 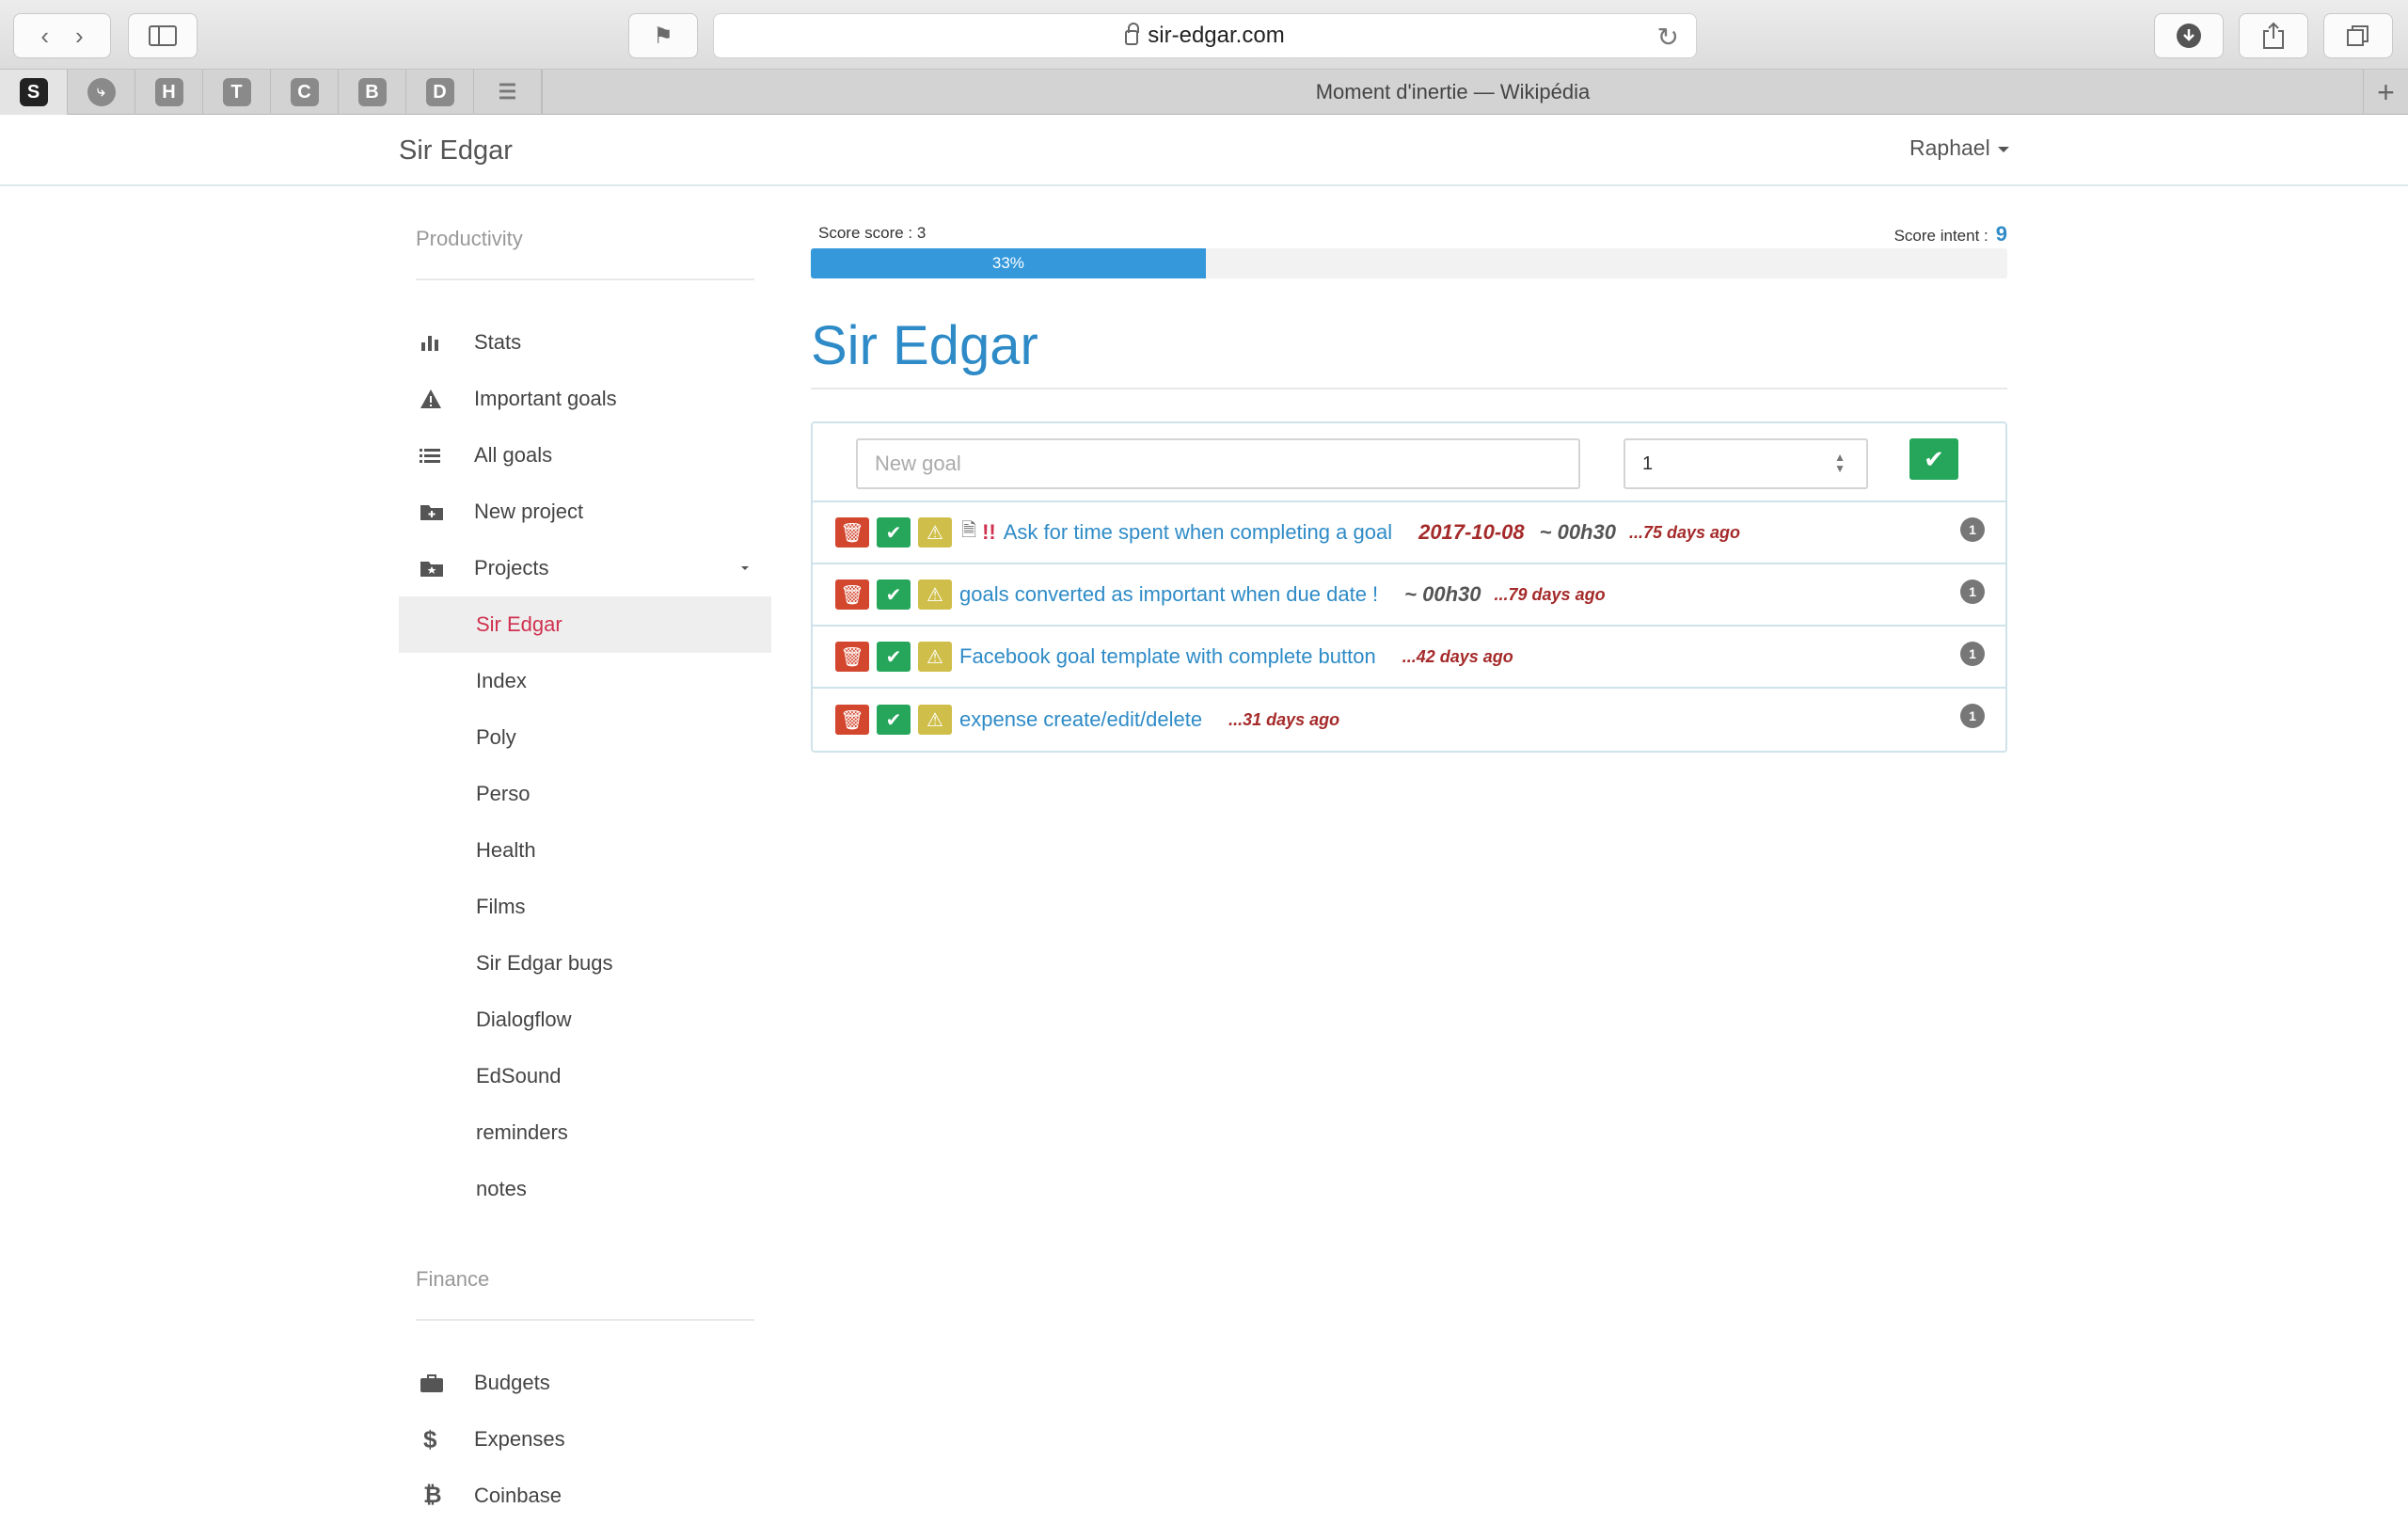 What do you see at coordinates (585, 794) in the screenshot?
I see `sidebar-project-perso: Perso` at bounding box center [585, 794].